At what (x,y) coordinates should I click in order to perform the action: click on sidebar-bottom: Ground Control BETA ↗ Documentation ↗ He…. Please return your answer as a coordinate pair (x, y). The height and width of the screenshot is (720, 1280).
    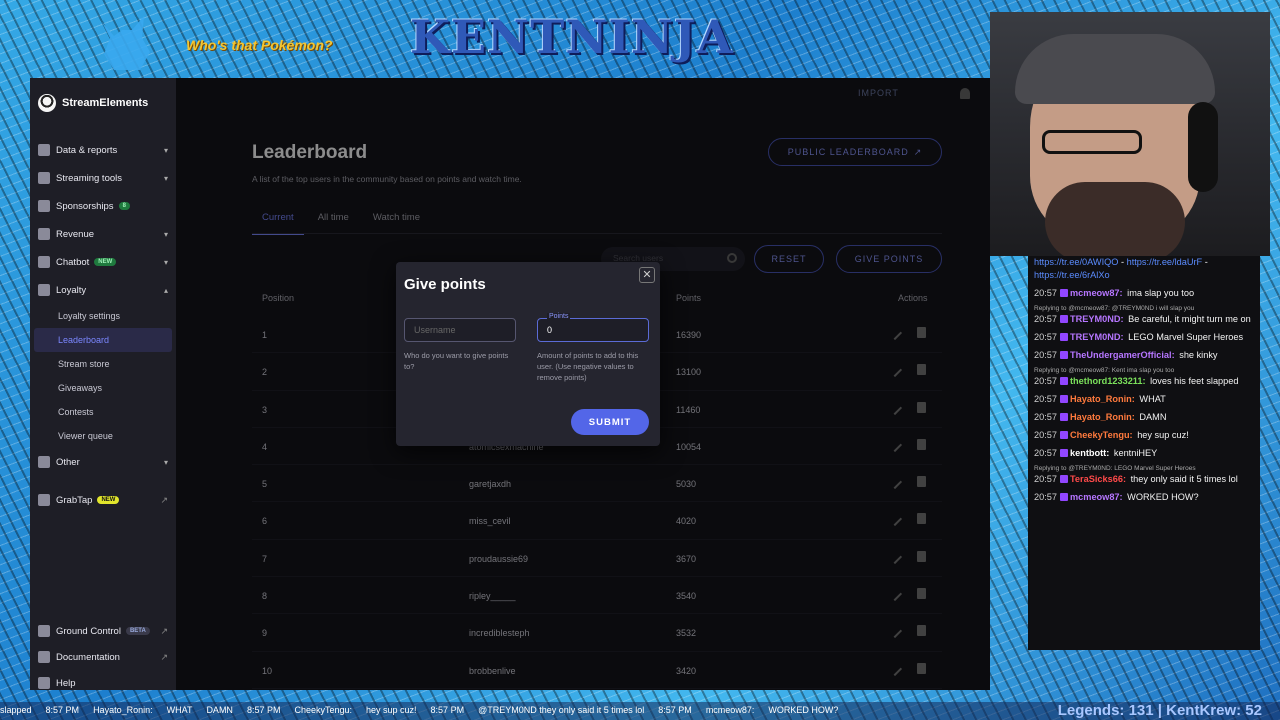
    Looking at the image, I should click on (103, 654).